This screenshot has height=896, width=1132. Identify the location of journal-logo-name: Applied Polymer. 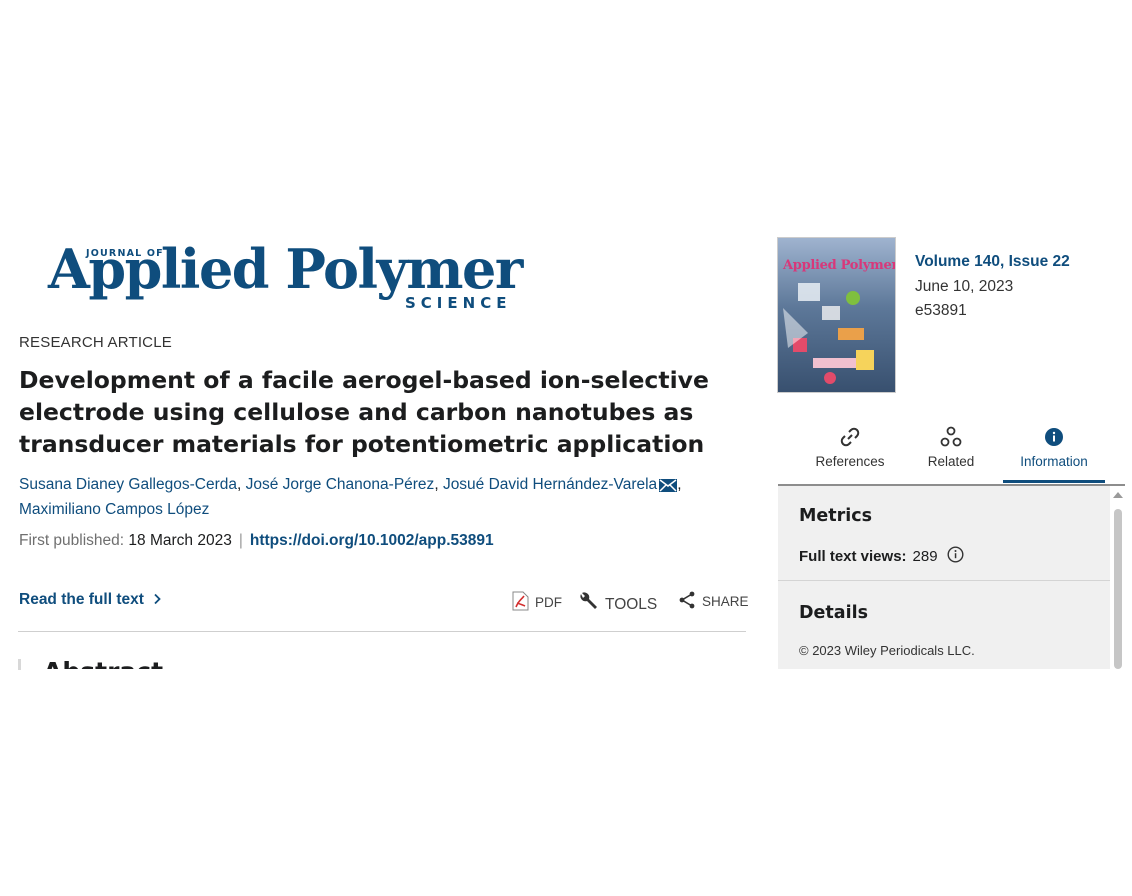
(285, 269).